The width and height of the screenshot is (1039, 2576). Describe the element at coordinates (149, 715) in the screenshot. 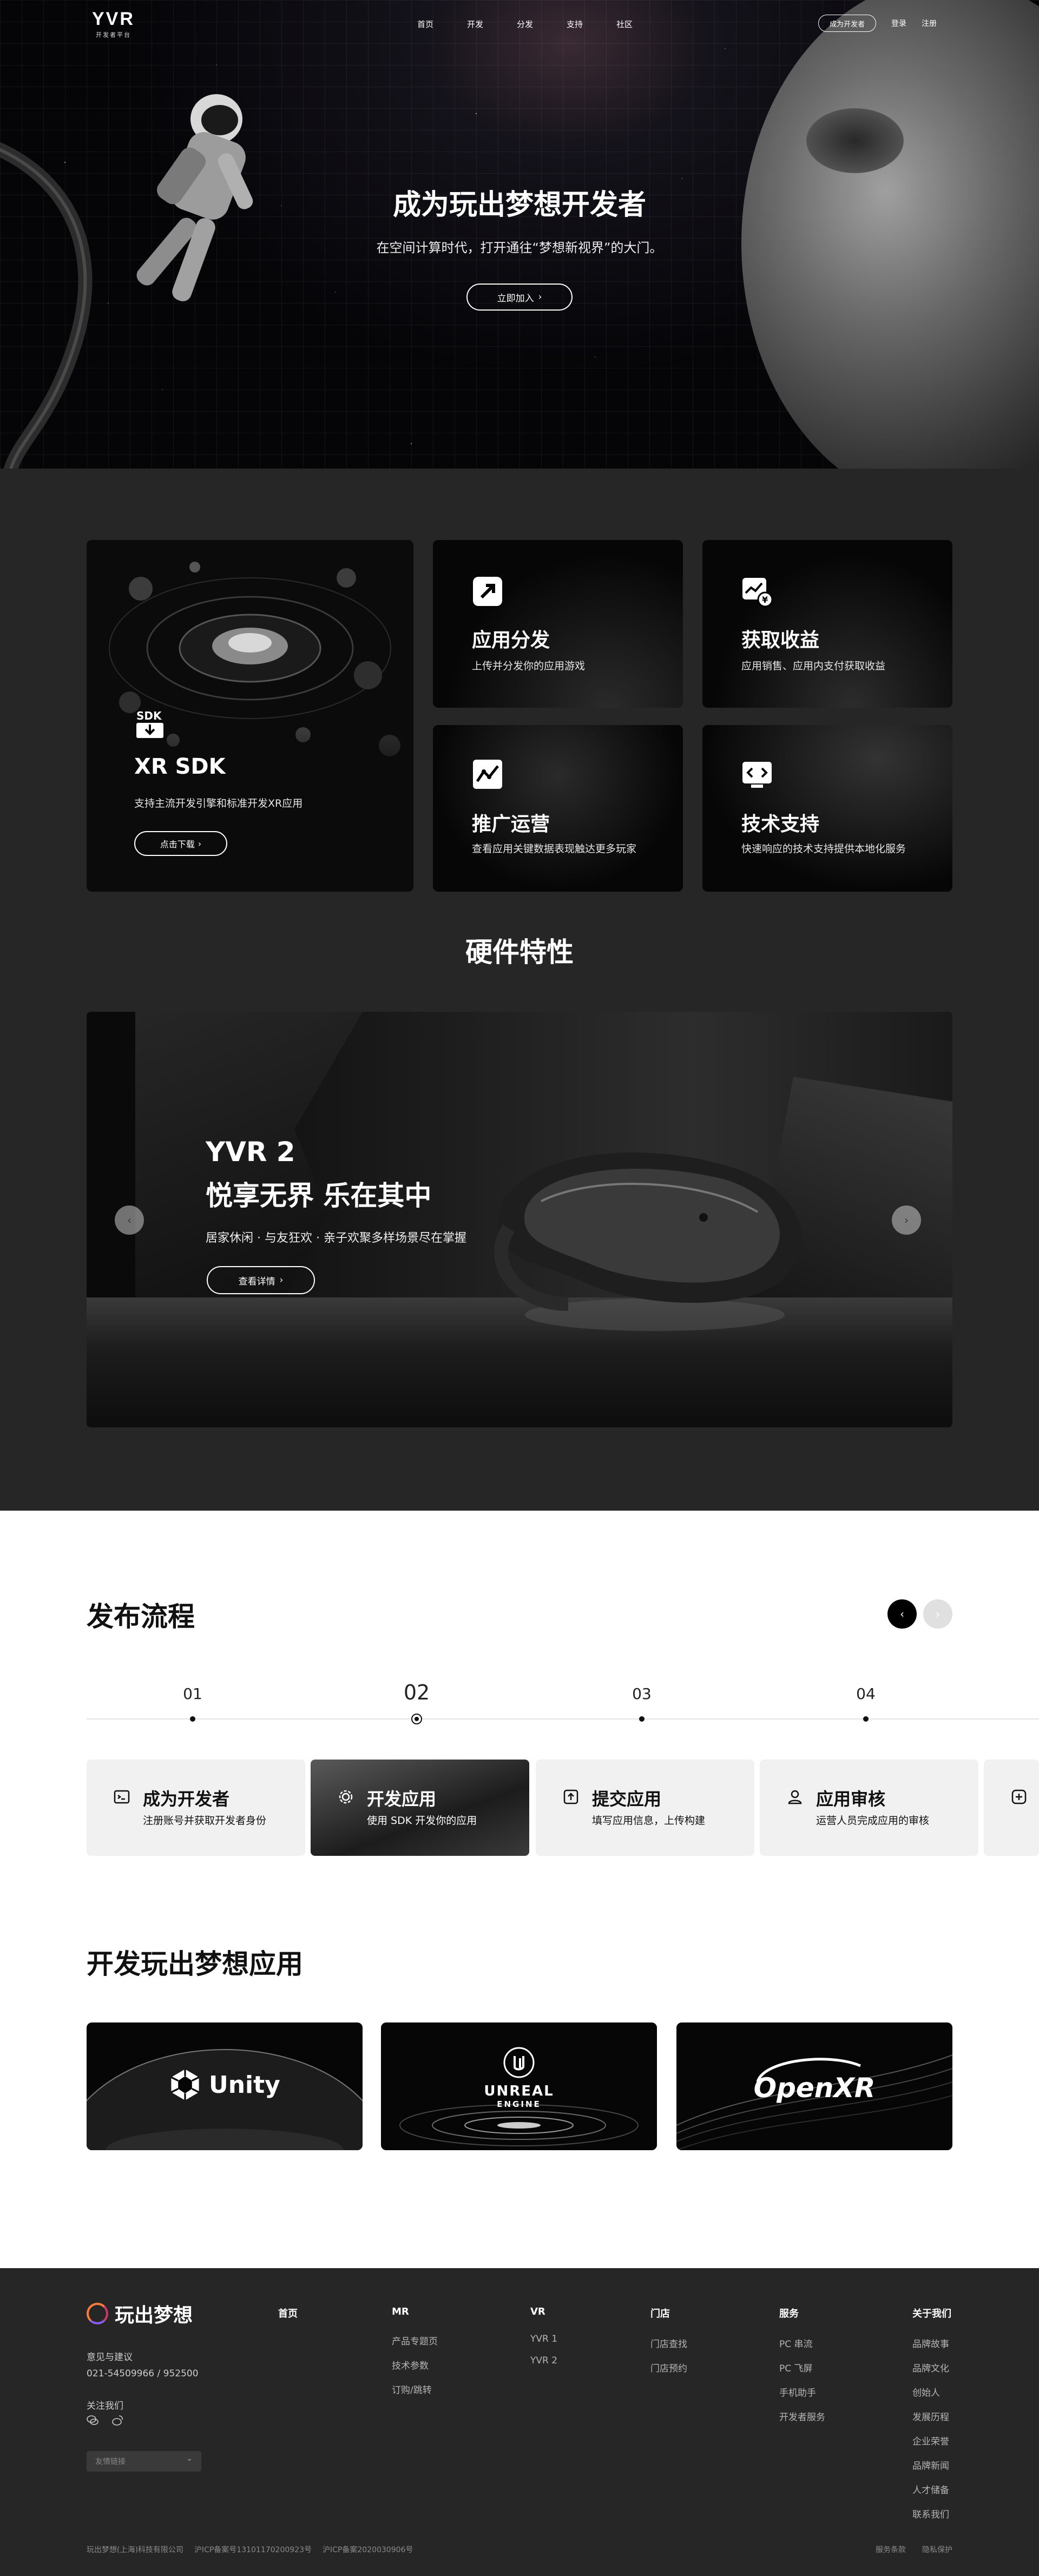

I see `sdk-icon-text: SDK` at that location.